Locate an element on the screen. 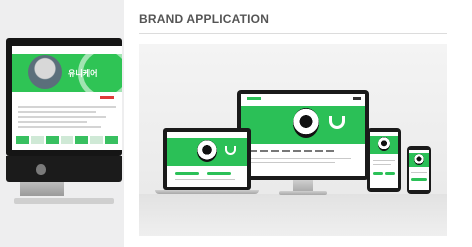  desktop-portrait is located at coordinates (306, 123).